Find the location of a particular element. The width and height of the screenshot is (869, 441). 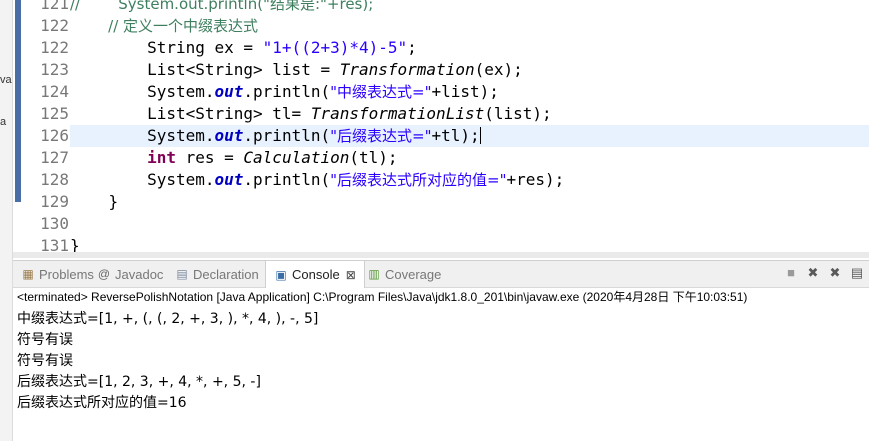

console-icon: ▣ is located at coordinates (281, 274).